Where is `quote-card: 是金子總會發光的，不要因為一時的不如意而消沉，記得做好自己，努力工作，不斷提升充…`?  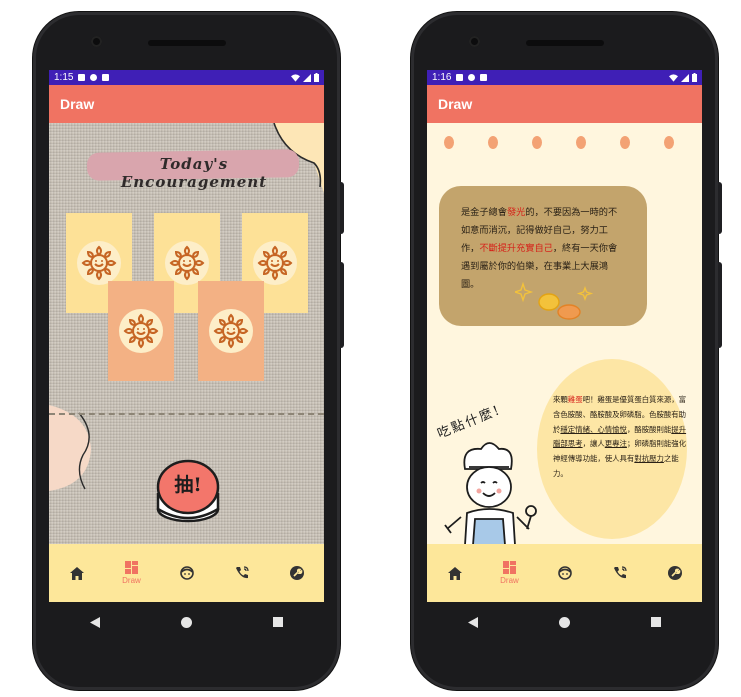
quote-card: 是金子總會發光的，不要因為一時的不如意而消沉，記得做好自己，努力工作，不斷提升充… is located at coordinates (543, 256).